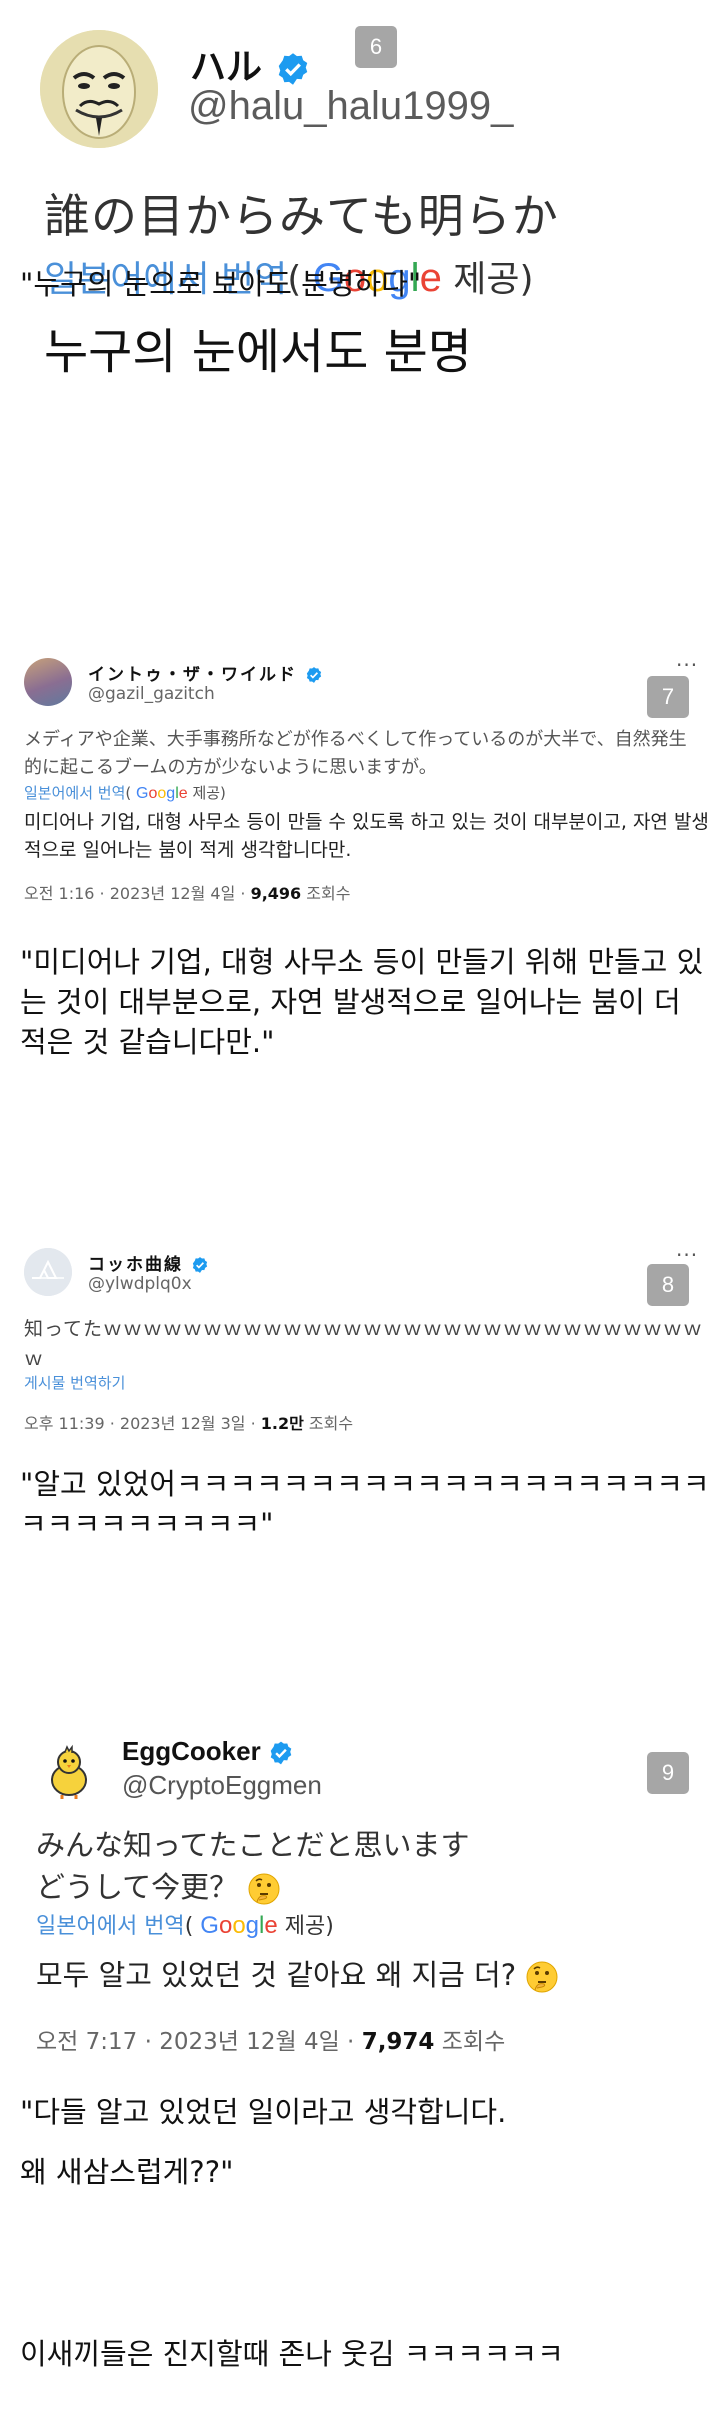  I want to click on avatar-guy-fawkes-mask, so click(99, 89).